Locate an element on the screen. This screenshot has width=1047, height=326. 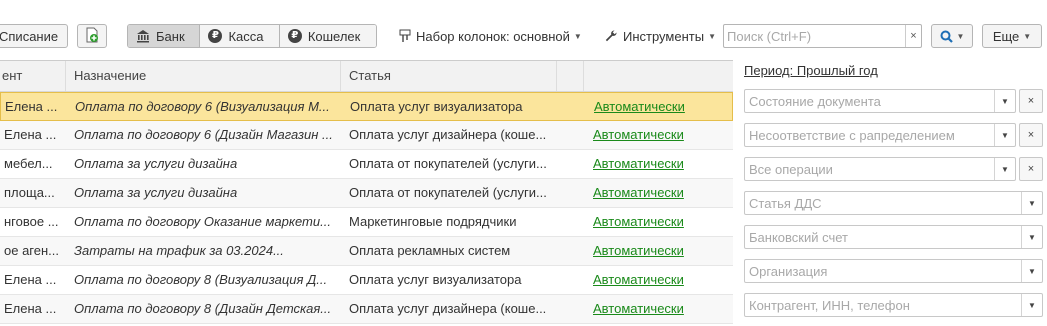
search-input is located at coordinates (814, 36).